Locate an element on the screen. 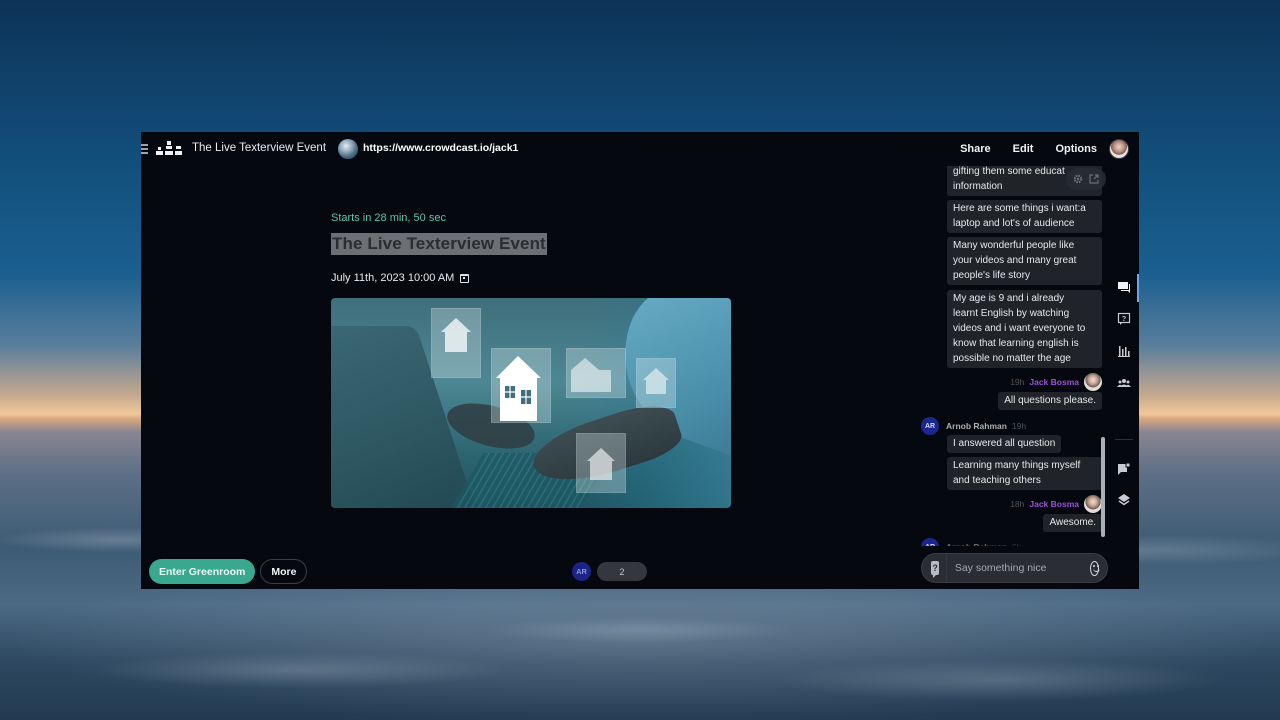 The image size is (1280, 720). message-header: Arnob Rahman 6h is located at coordinates (986, 544).